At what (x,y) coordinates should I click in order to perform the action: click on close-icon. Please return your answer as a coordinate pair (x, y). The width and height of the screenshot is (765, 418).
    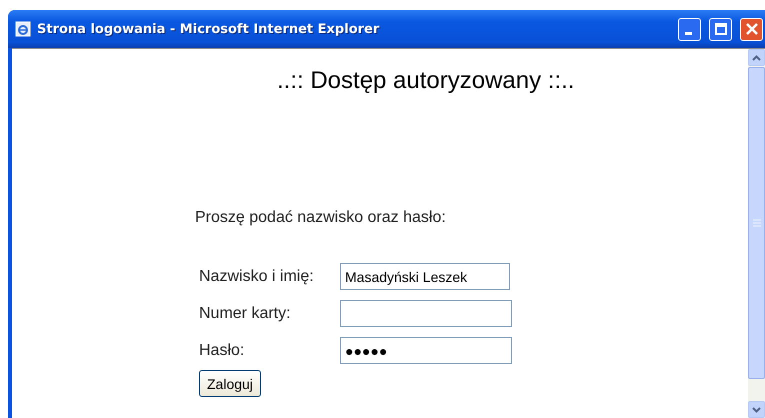
    Looking at the image, I should click on (752, 29).